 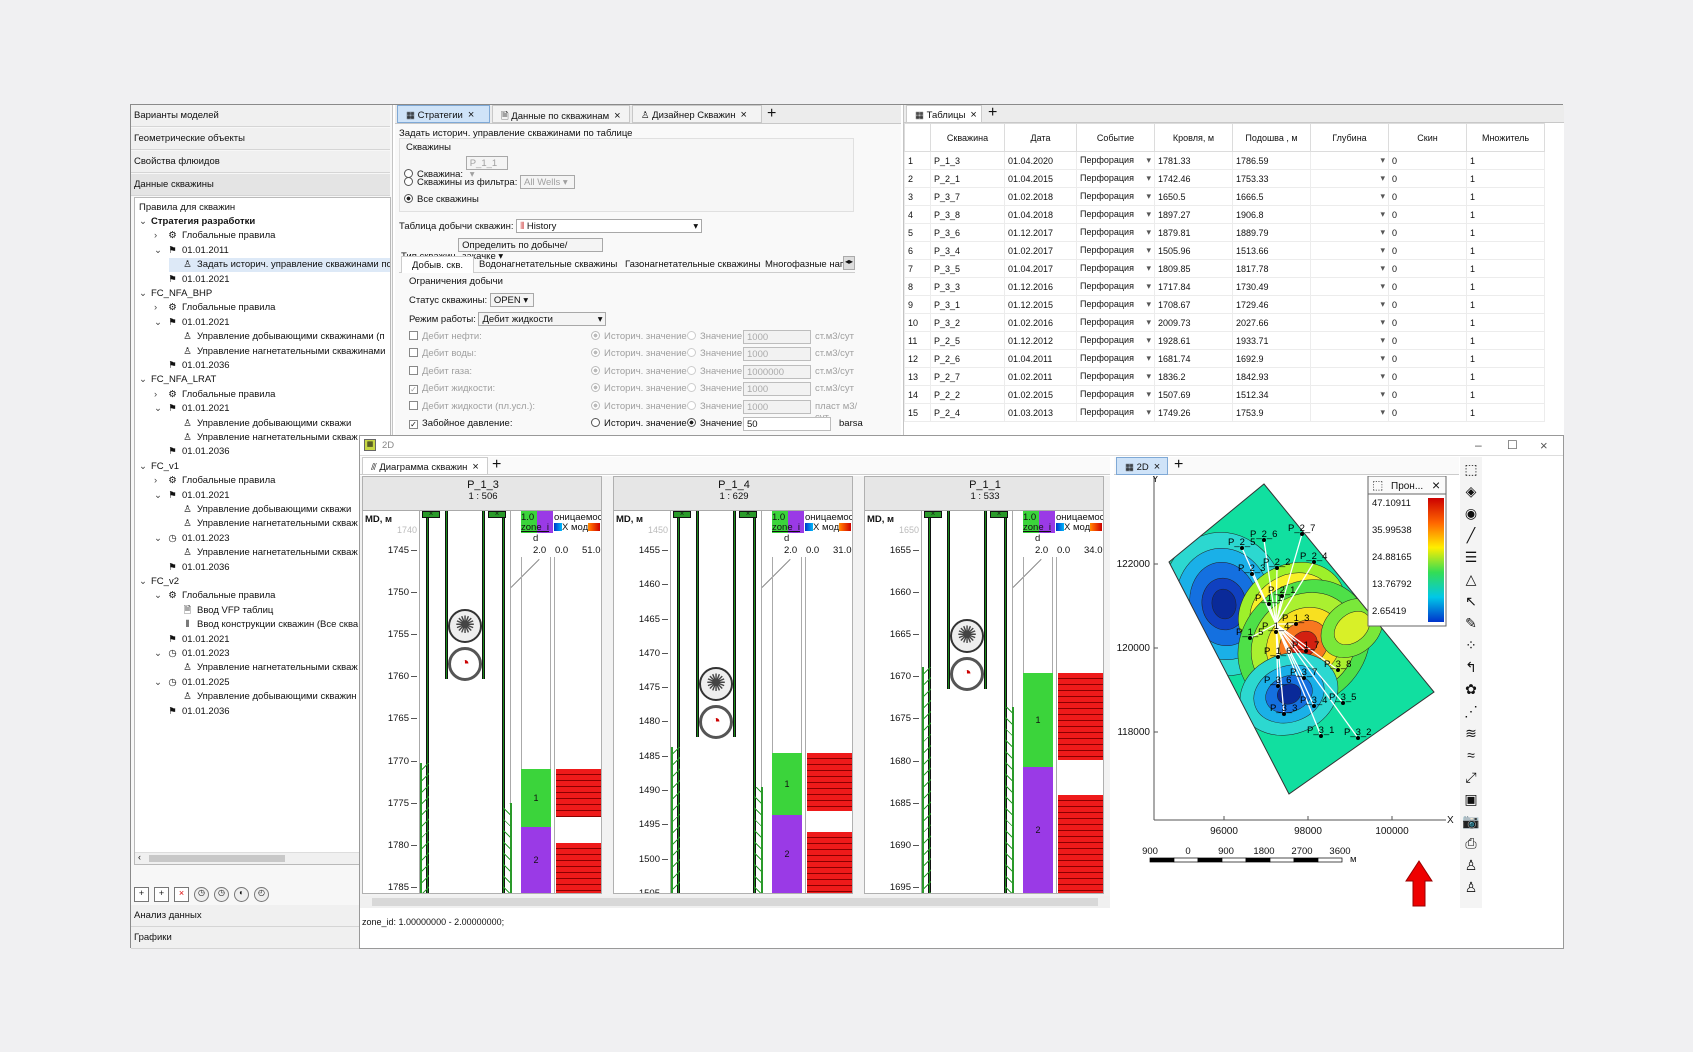 I want to click on well-select: P_1_1 ▾, so click(x=486, y=168).